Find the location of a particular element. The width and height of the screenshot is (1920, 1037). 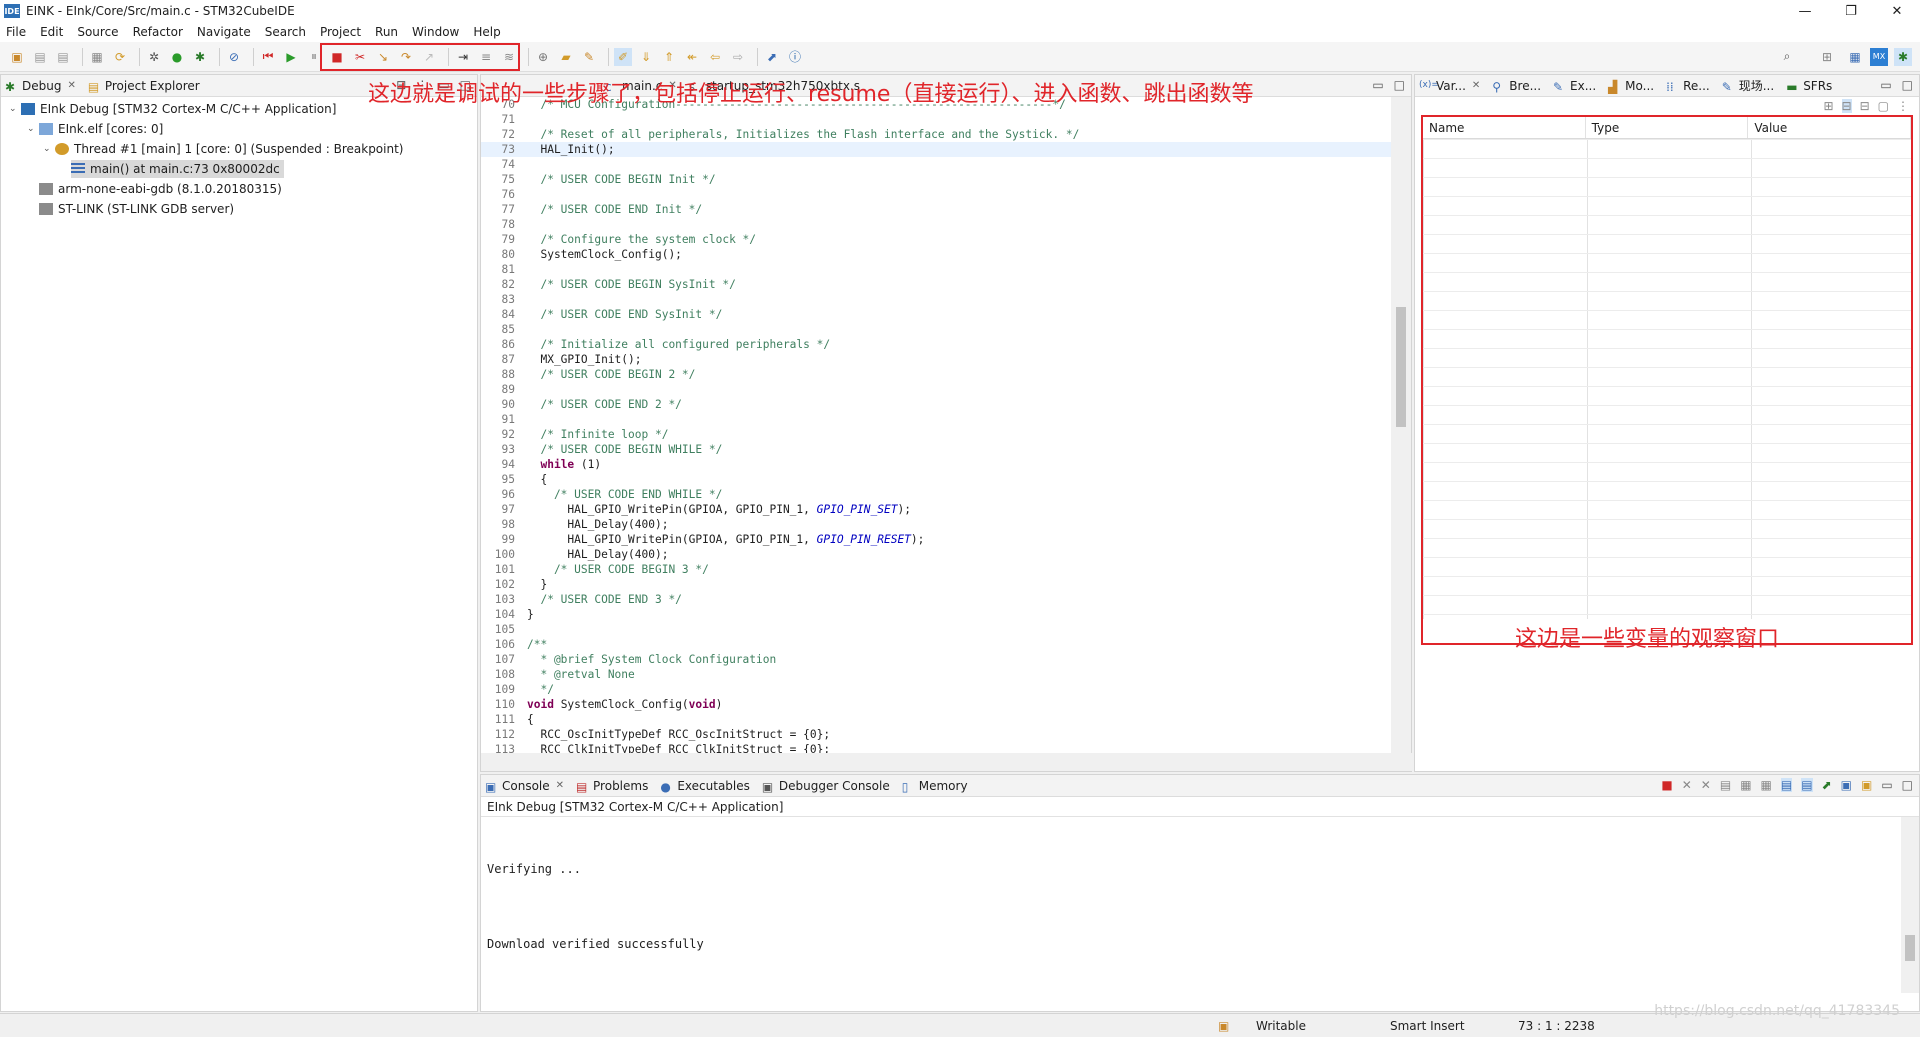

code-line: 108 * @retval None is located at coordinates (936, 674).